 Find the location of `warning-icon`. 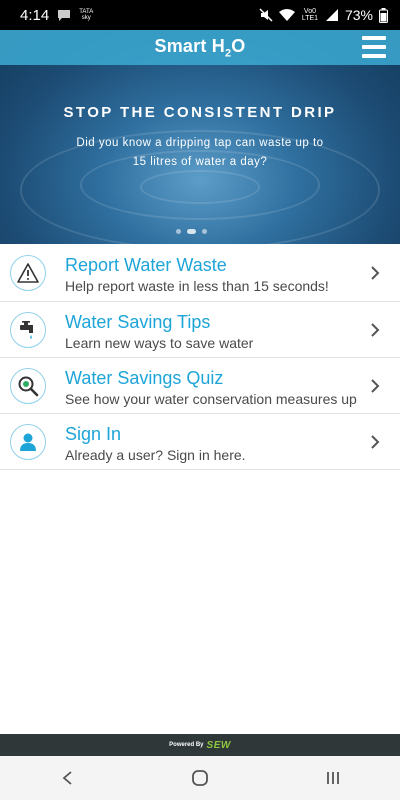

warning-icon is located at coordinates (28, 273).